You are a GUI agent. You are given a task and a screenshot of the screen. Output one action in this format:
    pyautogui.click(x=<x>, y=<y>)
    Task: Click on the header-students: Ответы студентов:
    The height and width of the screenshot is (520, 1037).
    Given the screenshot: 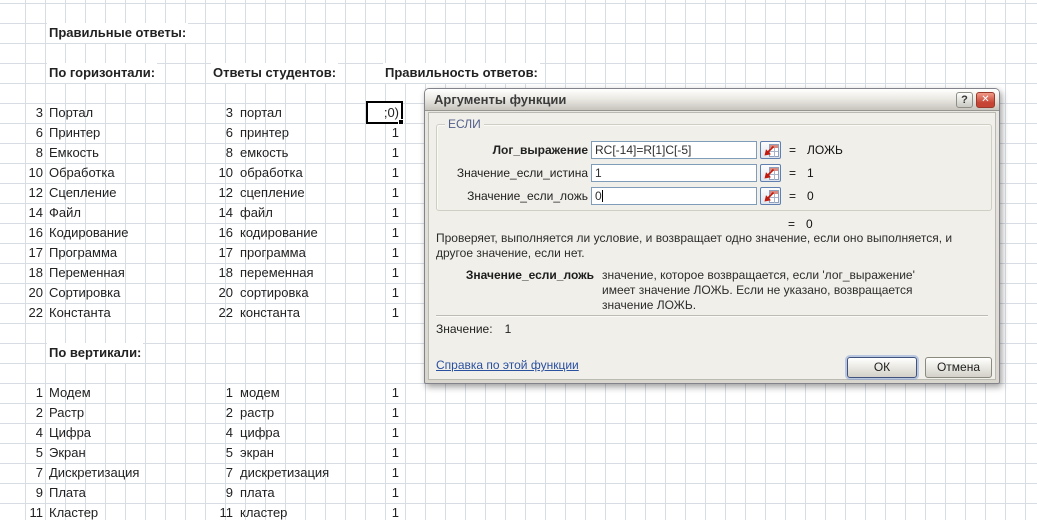 What is the action you would take?
    pyautogui.click(x=275, y=73)
    